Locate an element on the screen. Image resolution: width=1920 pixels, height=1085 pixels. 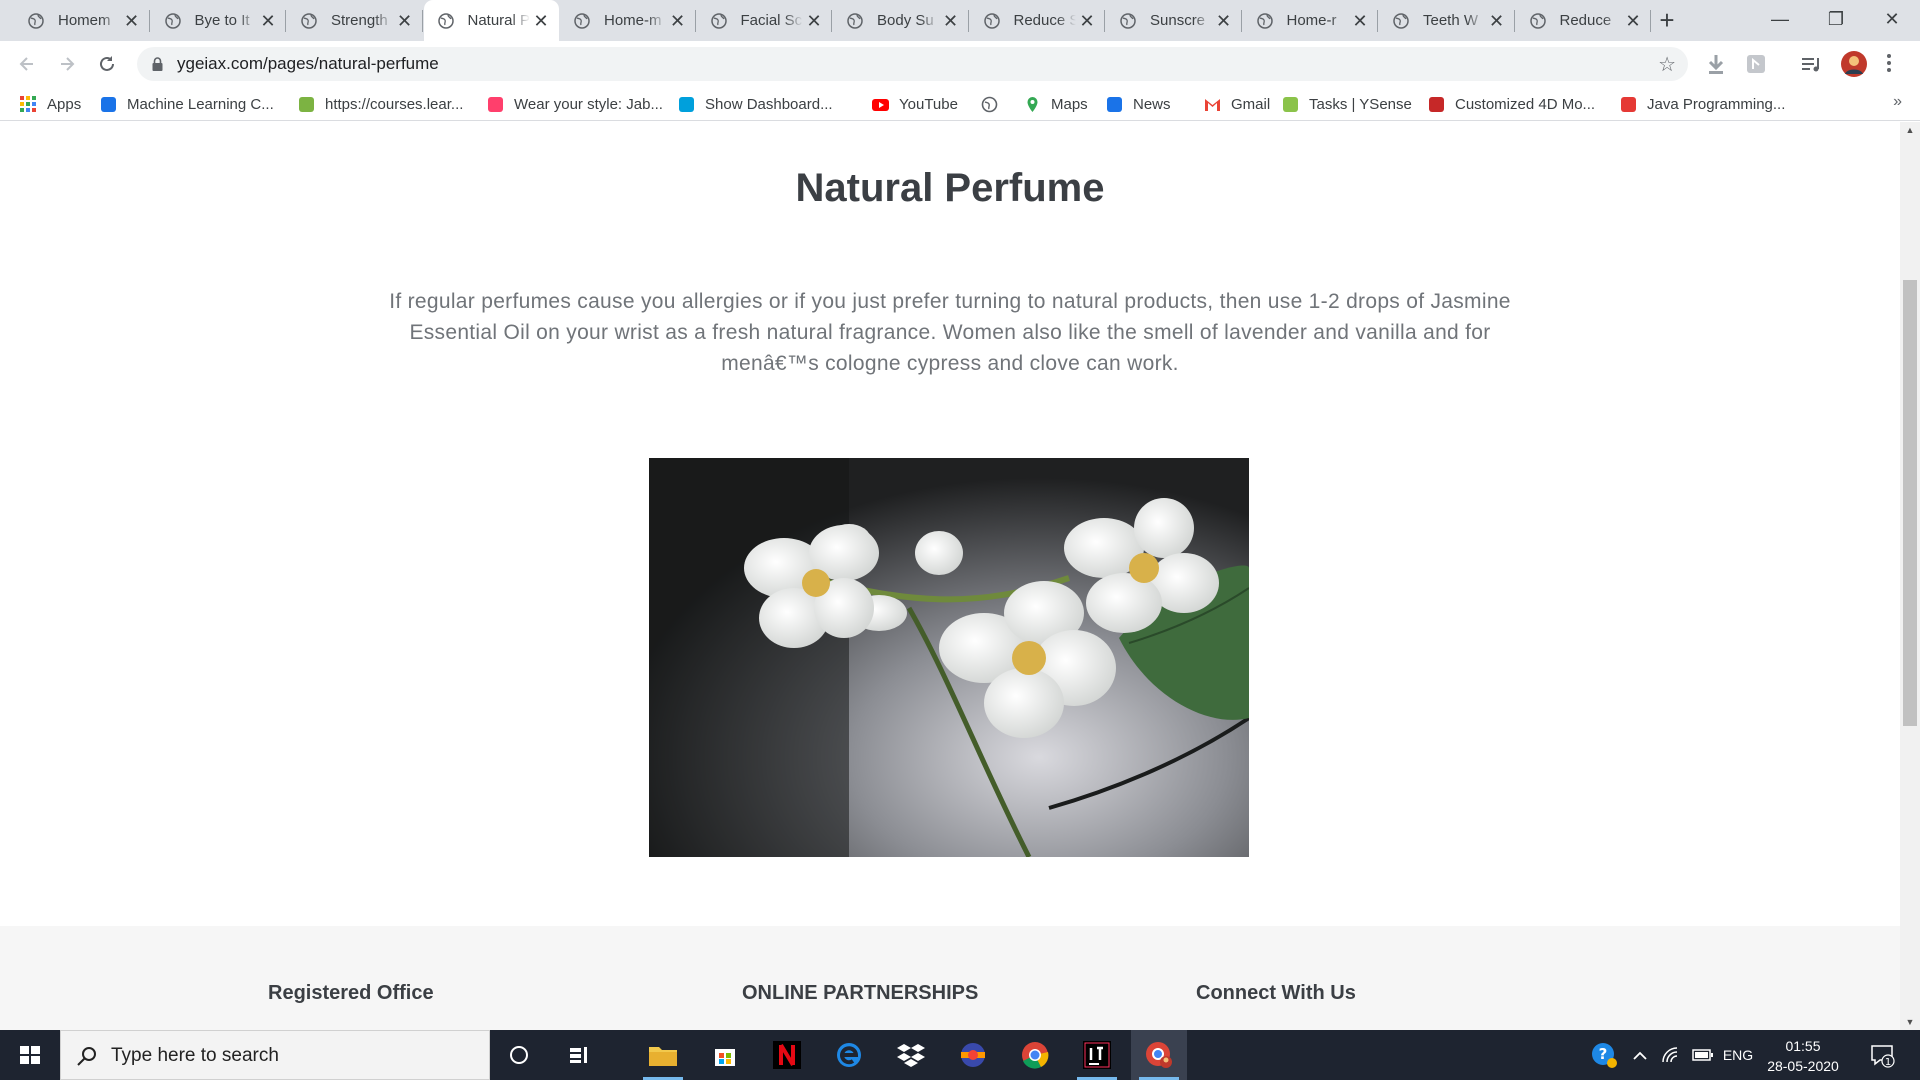
cortana-icon is located at coordinates (519, 1055).